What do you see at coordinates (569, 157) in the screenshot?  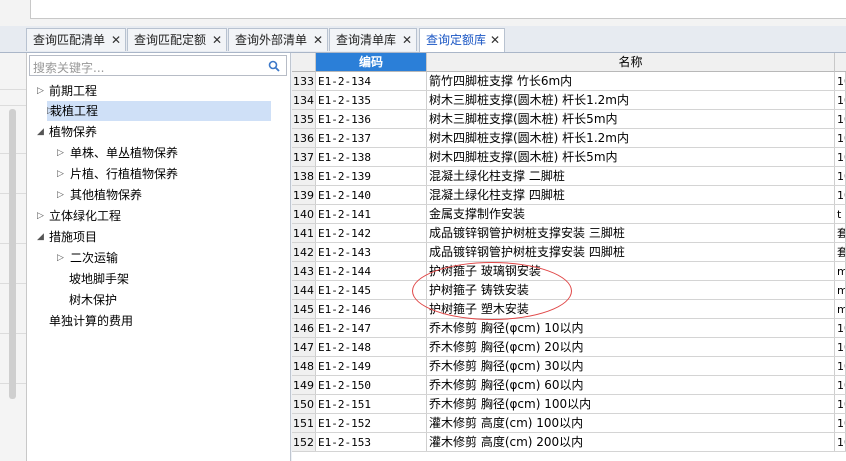 I see `table-row: 137E1-2-138树木四脚桩支撑(圆木桩) 杆长5m内10` at bounding box center [569, 157].